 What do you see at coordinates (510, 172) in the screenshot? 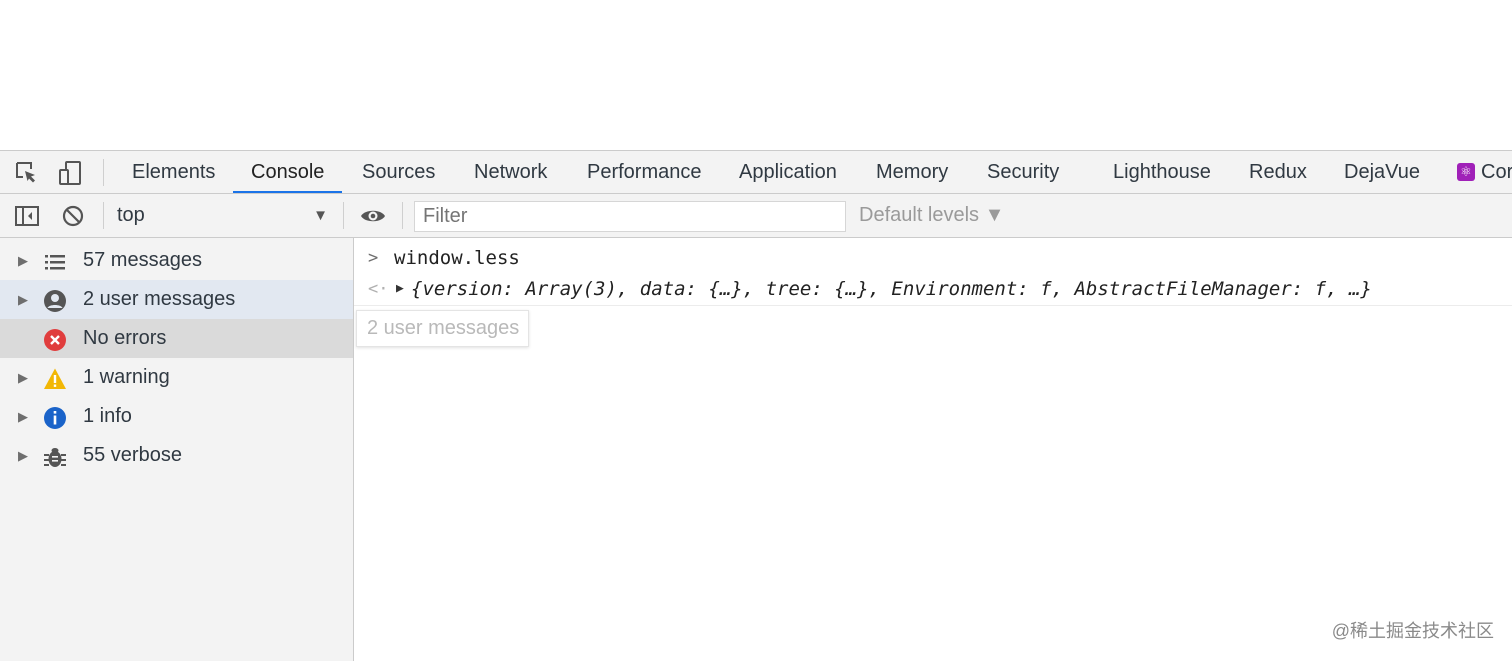
I see `tab-network: Network` at bounding box center [510, 172].